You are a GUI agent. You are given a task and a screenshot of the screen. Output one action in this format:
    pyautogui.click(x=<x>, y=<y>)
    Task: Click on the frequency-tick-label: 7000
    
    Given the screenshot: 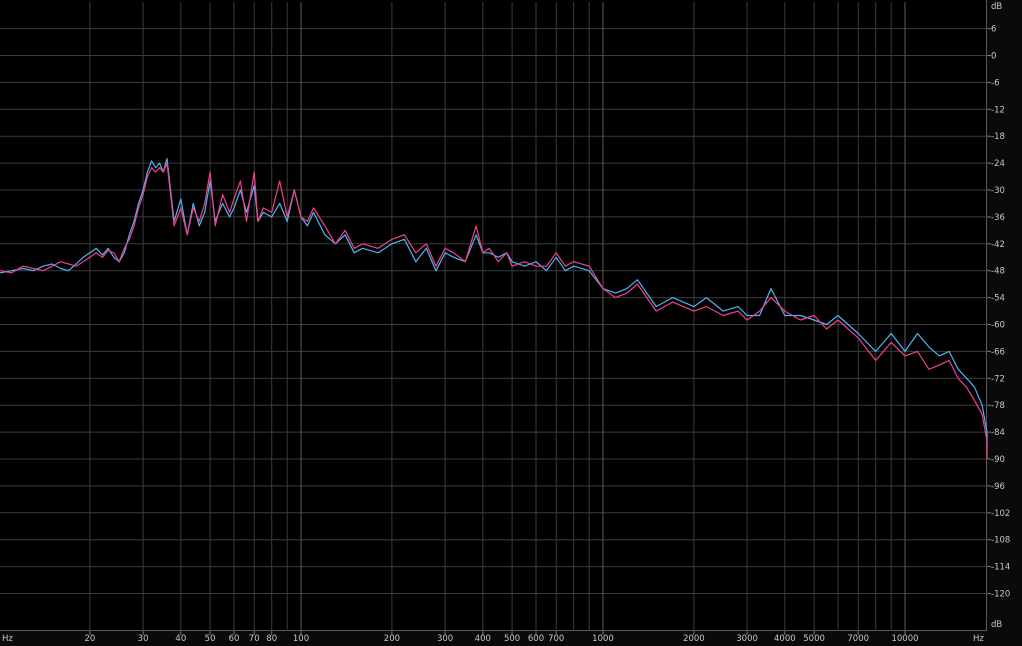 What is the action you would take?
    pyautogui.click(x=858, y=639)
    